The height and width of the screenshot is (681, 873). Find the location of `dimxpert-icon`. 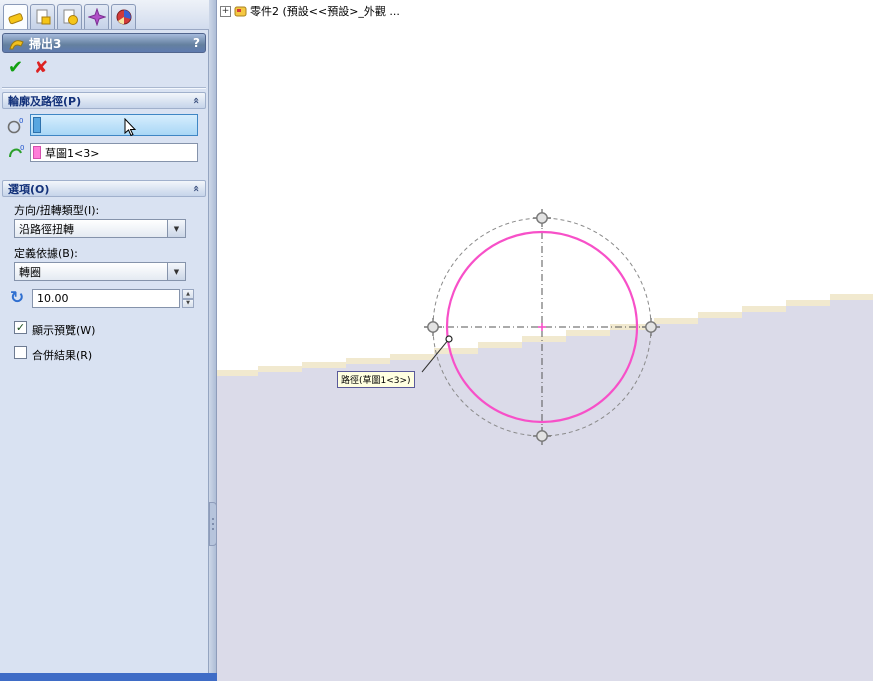

dimxpert-icon is located at coordinates (96, 17).